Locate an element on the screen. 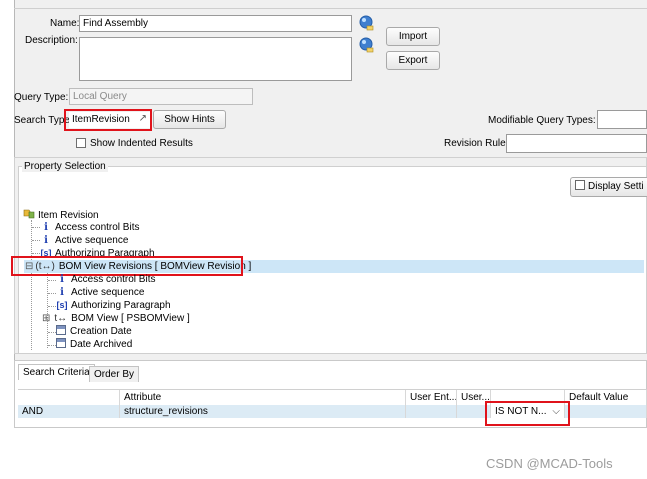  modifiable-query-types-label: Modifiable Query Types: is located at coordinates (542, 120).